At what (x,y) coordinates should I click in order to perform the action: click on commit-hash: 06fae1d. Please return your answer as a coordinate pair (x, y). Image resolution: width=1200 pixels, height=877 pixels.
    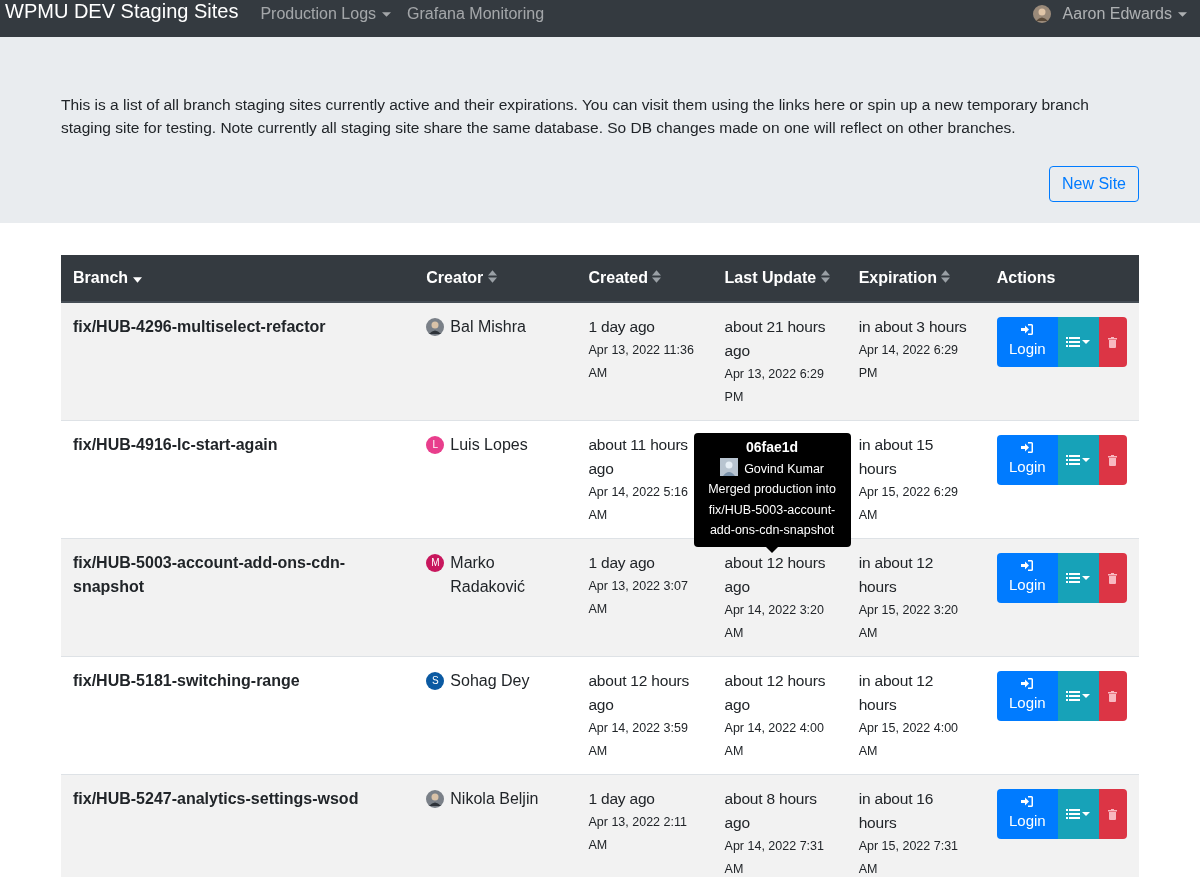
    Looking at the image, I should click on (772, 447).